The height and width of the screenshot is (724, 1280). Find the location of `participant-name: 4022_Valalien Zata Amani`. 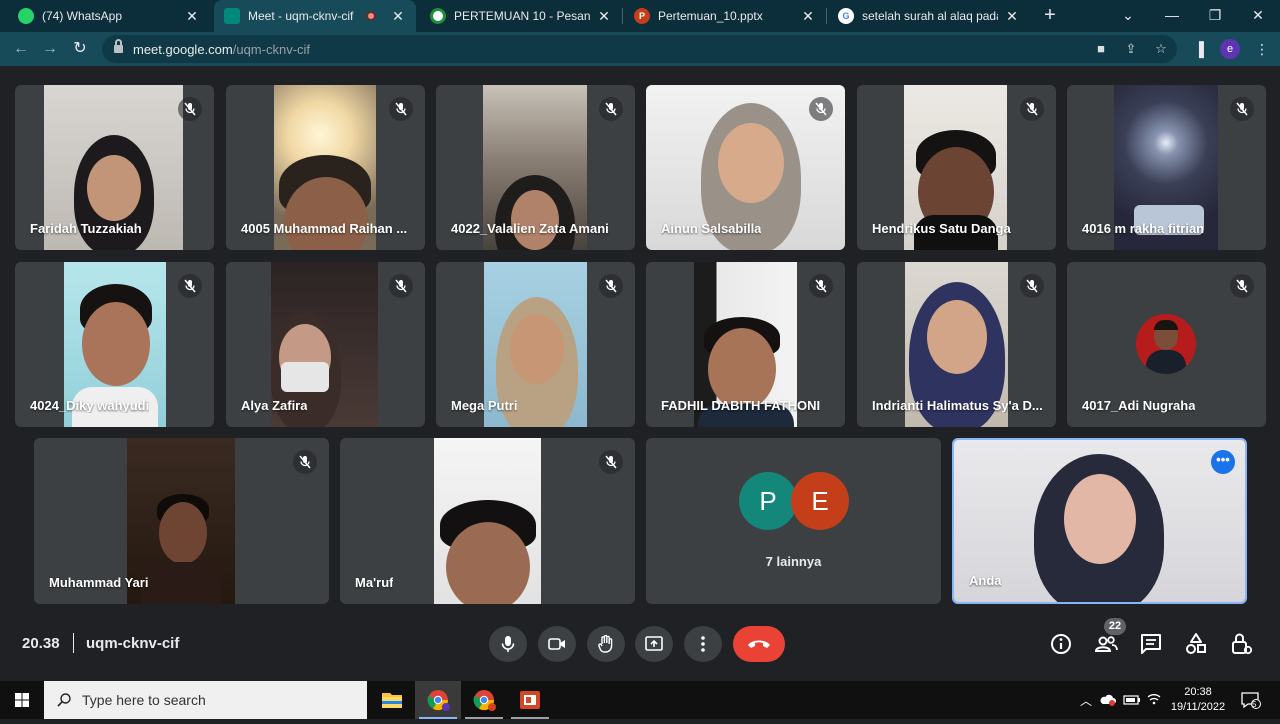

participant-name: 4022_Valalien Zata Amani is located at coordinates (530, 228).